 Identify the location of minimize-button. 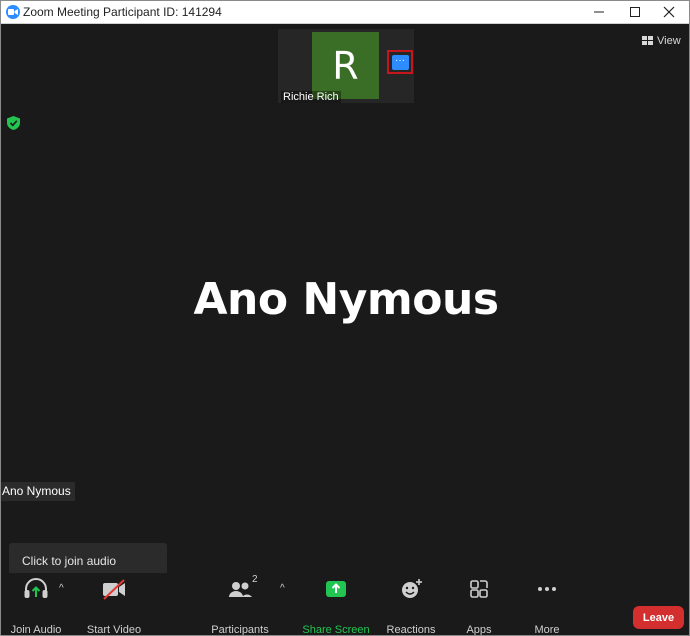
(599, 12).